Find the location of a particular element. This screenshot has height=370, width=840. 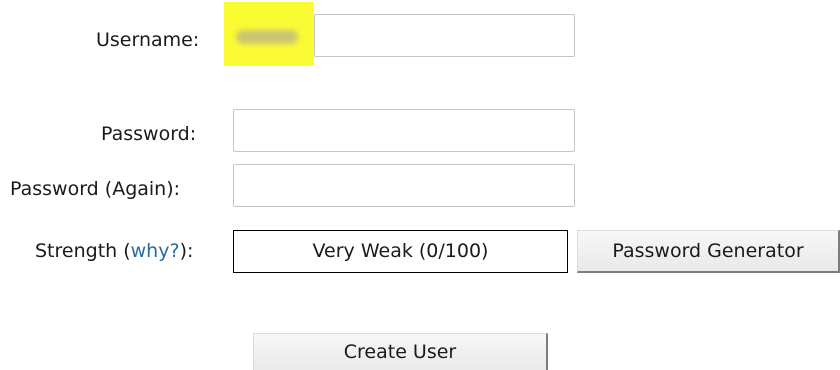

password-again-label: Password (Again): is located at coordinates (95, 189).